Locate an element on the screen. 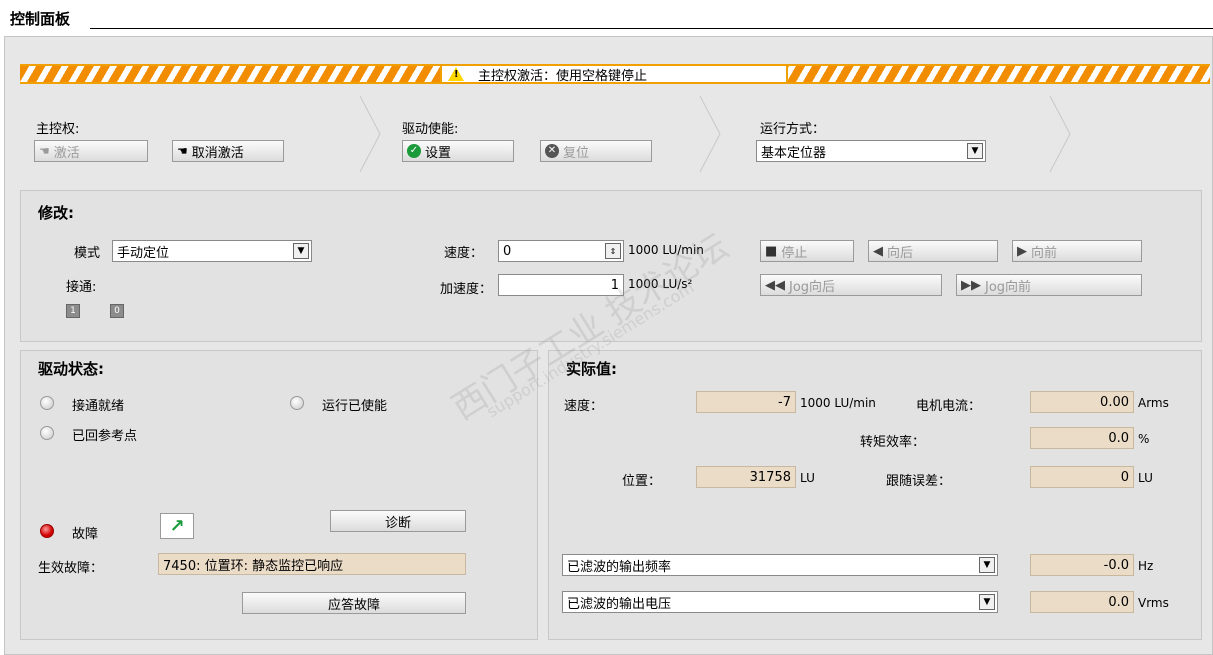 The image size is (1213, 655). diagnostics-jump-button: ↗ is located at coordinates (177, 526).